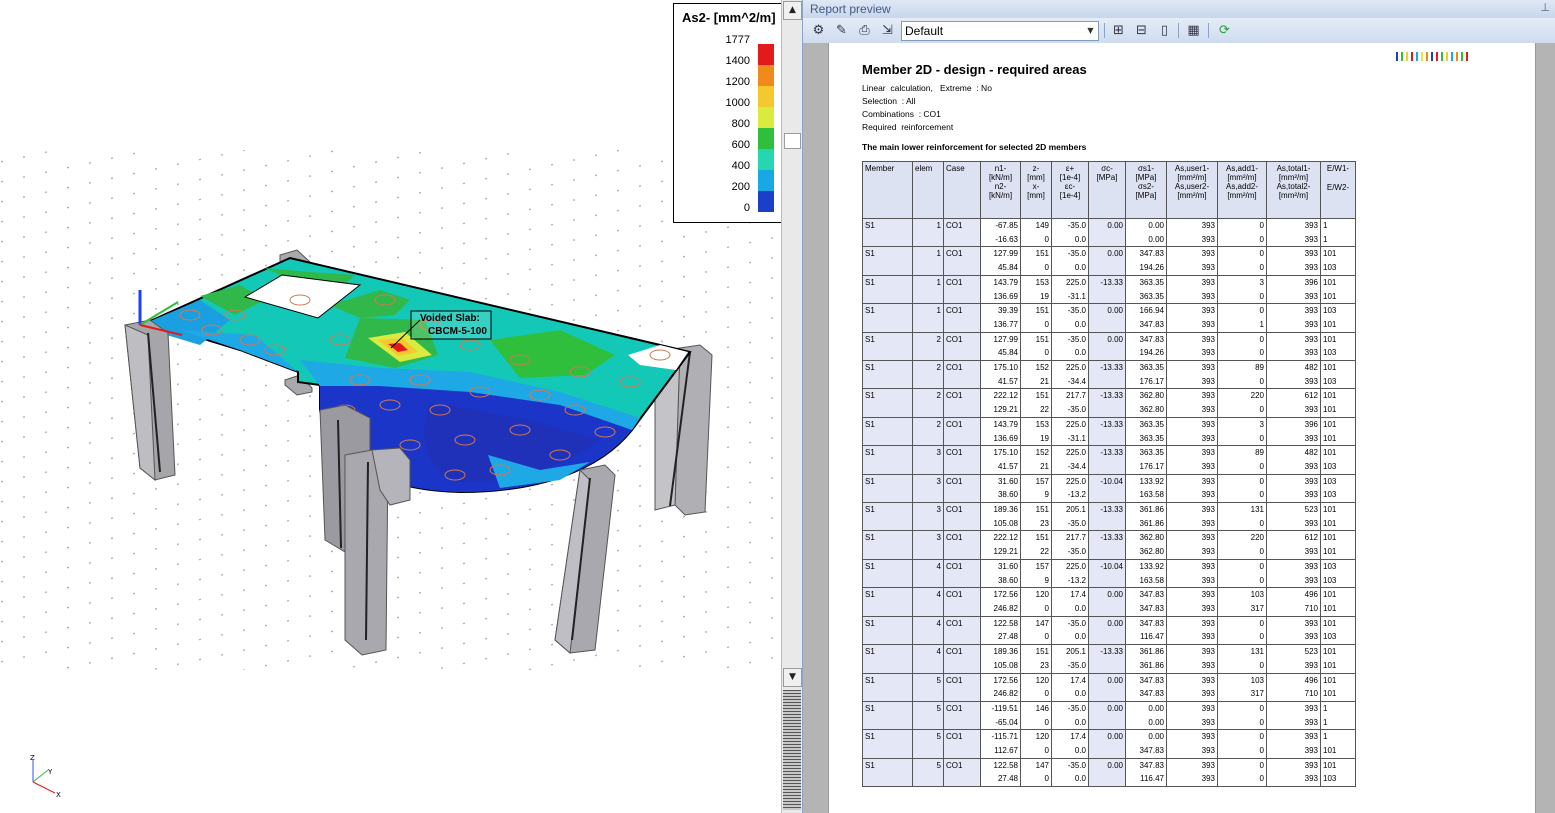 This screenshot has width=1555, height=813. What do you see at coordinates (792, 141) in the screenshot?
I see `scroll-thumb` at bounding box center [792, 141].